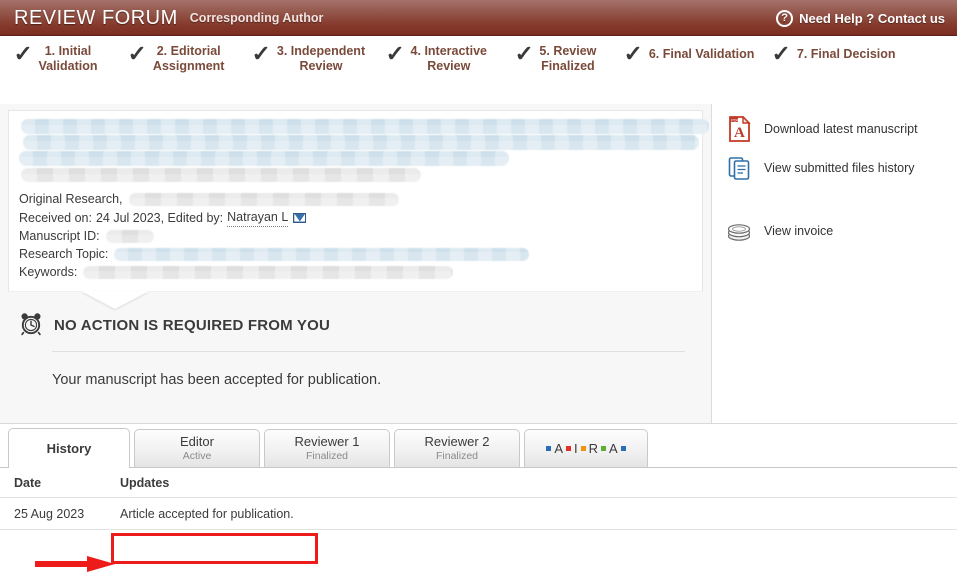  I want to click on aira-label: A I R A, so click(586, 448).